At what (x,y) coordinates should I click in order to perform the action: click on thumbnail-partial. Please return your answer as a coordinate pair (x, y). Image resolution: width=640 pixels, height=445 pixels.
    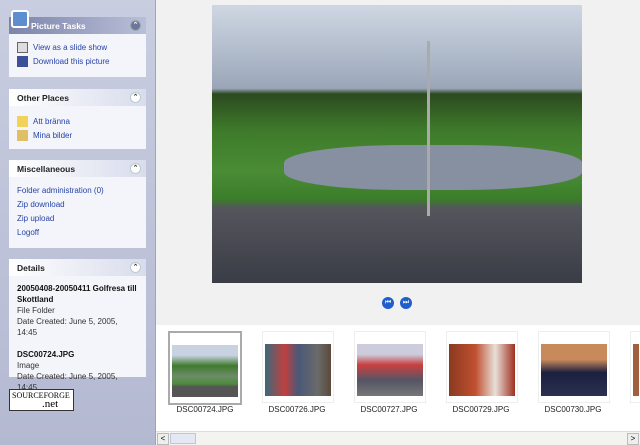
    Looking at the image, I should click on (635, 367).